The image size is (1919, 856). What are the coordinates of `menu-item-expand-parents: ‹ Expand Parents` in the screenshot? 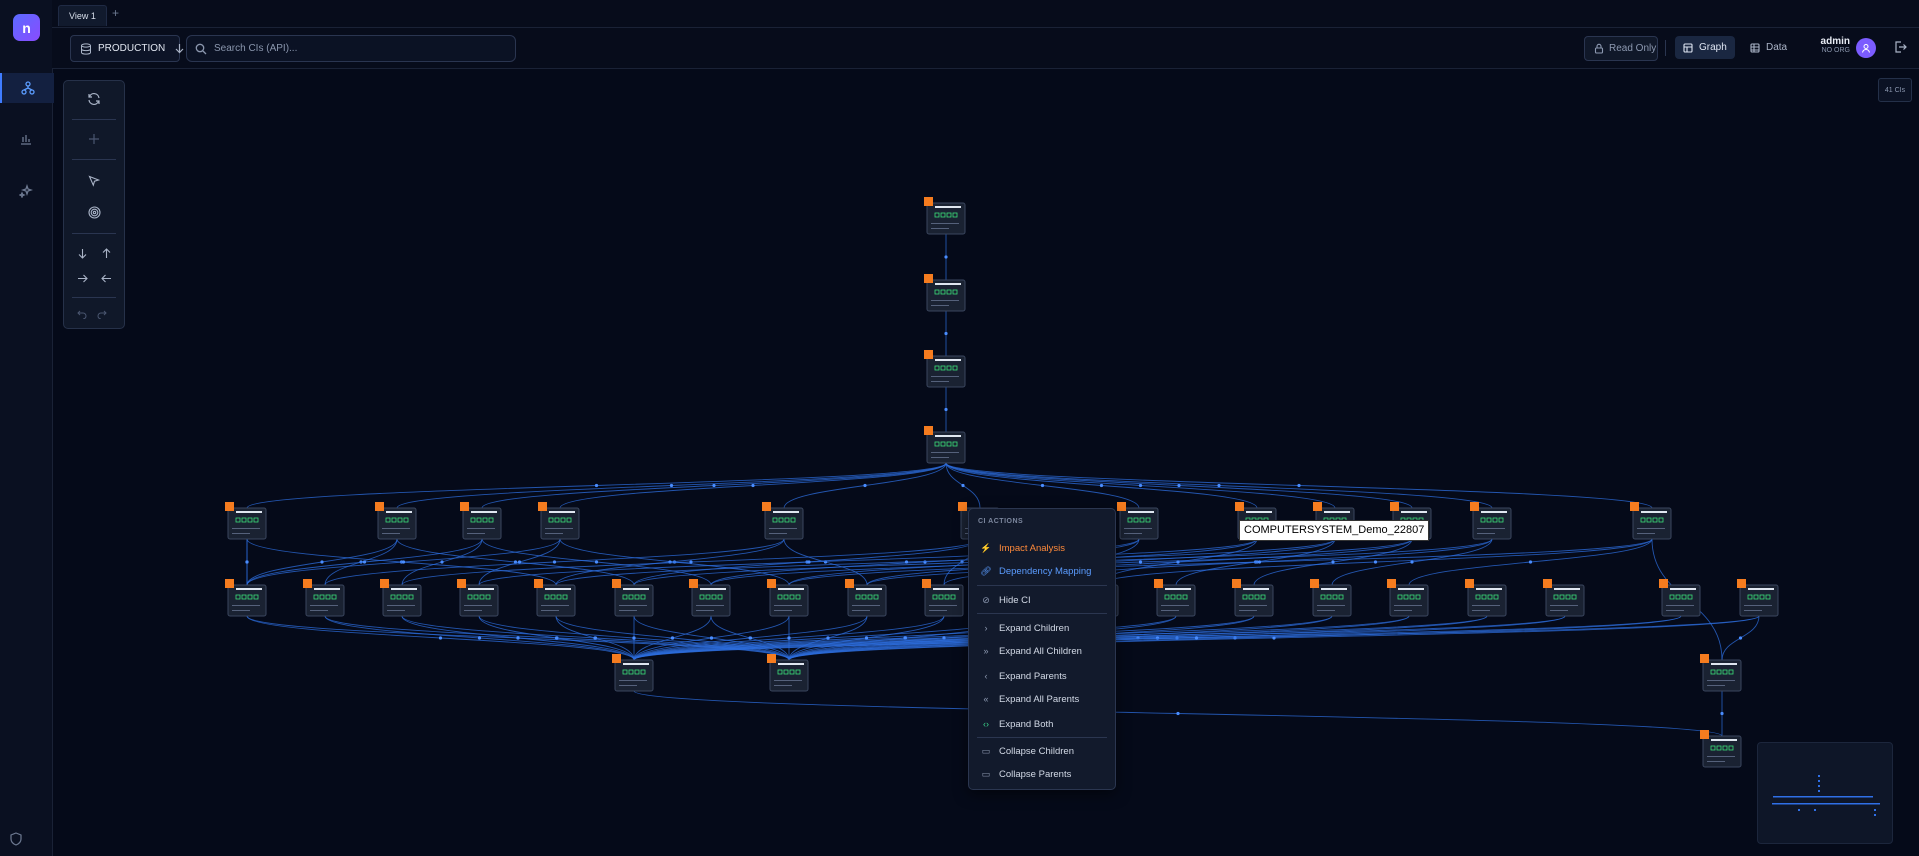 It's located at (1042, 676).